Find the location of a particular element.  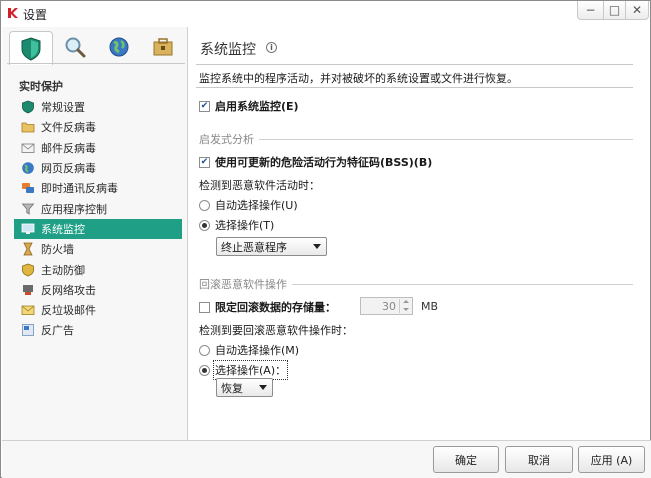

enable-system-watcher-checkbox: ✔ is located at coordinates (204, 106).